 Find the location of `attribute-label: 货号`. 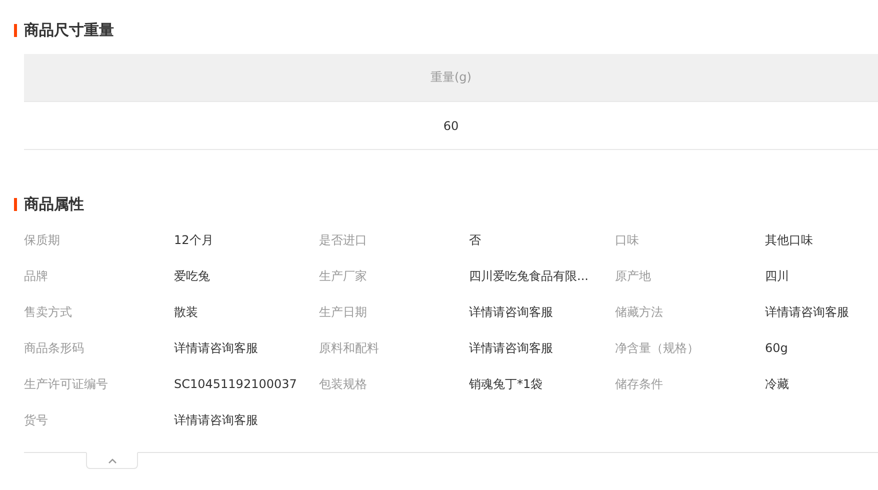

attribute-label: 货号 is located at coordinates (36, 420).